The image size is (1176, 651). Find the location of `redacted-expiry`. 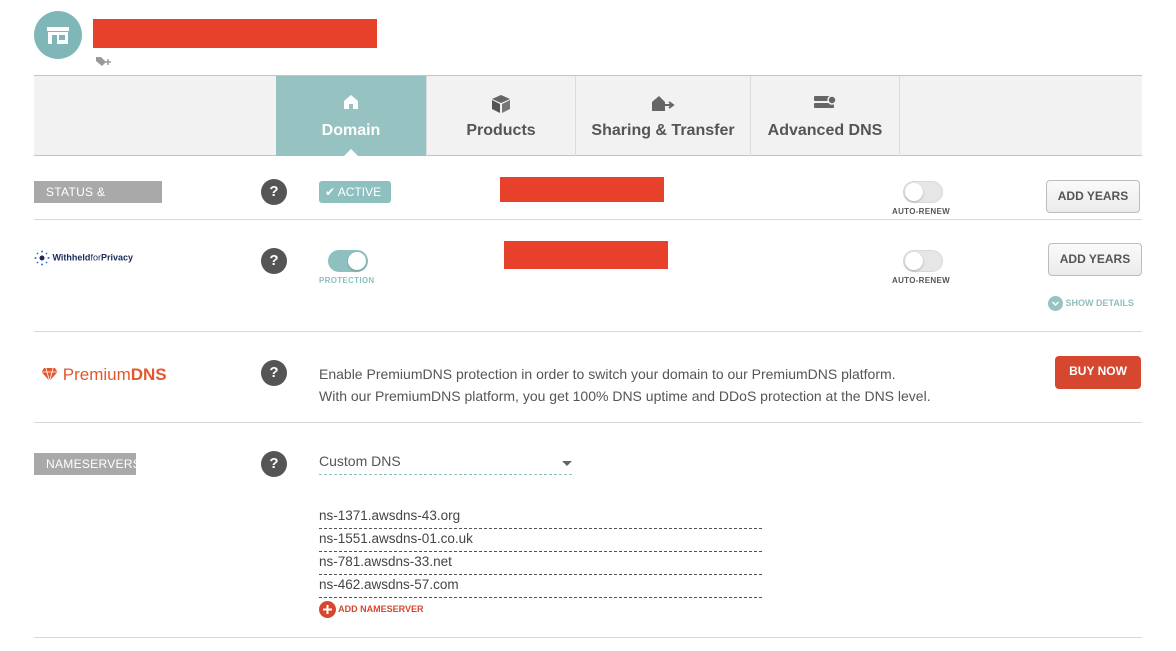

redacted-expiry is located at coordinates (582, 189).